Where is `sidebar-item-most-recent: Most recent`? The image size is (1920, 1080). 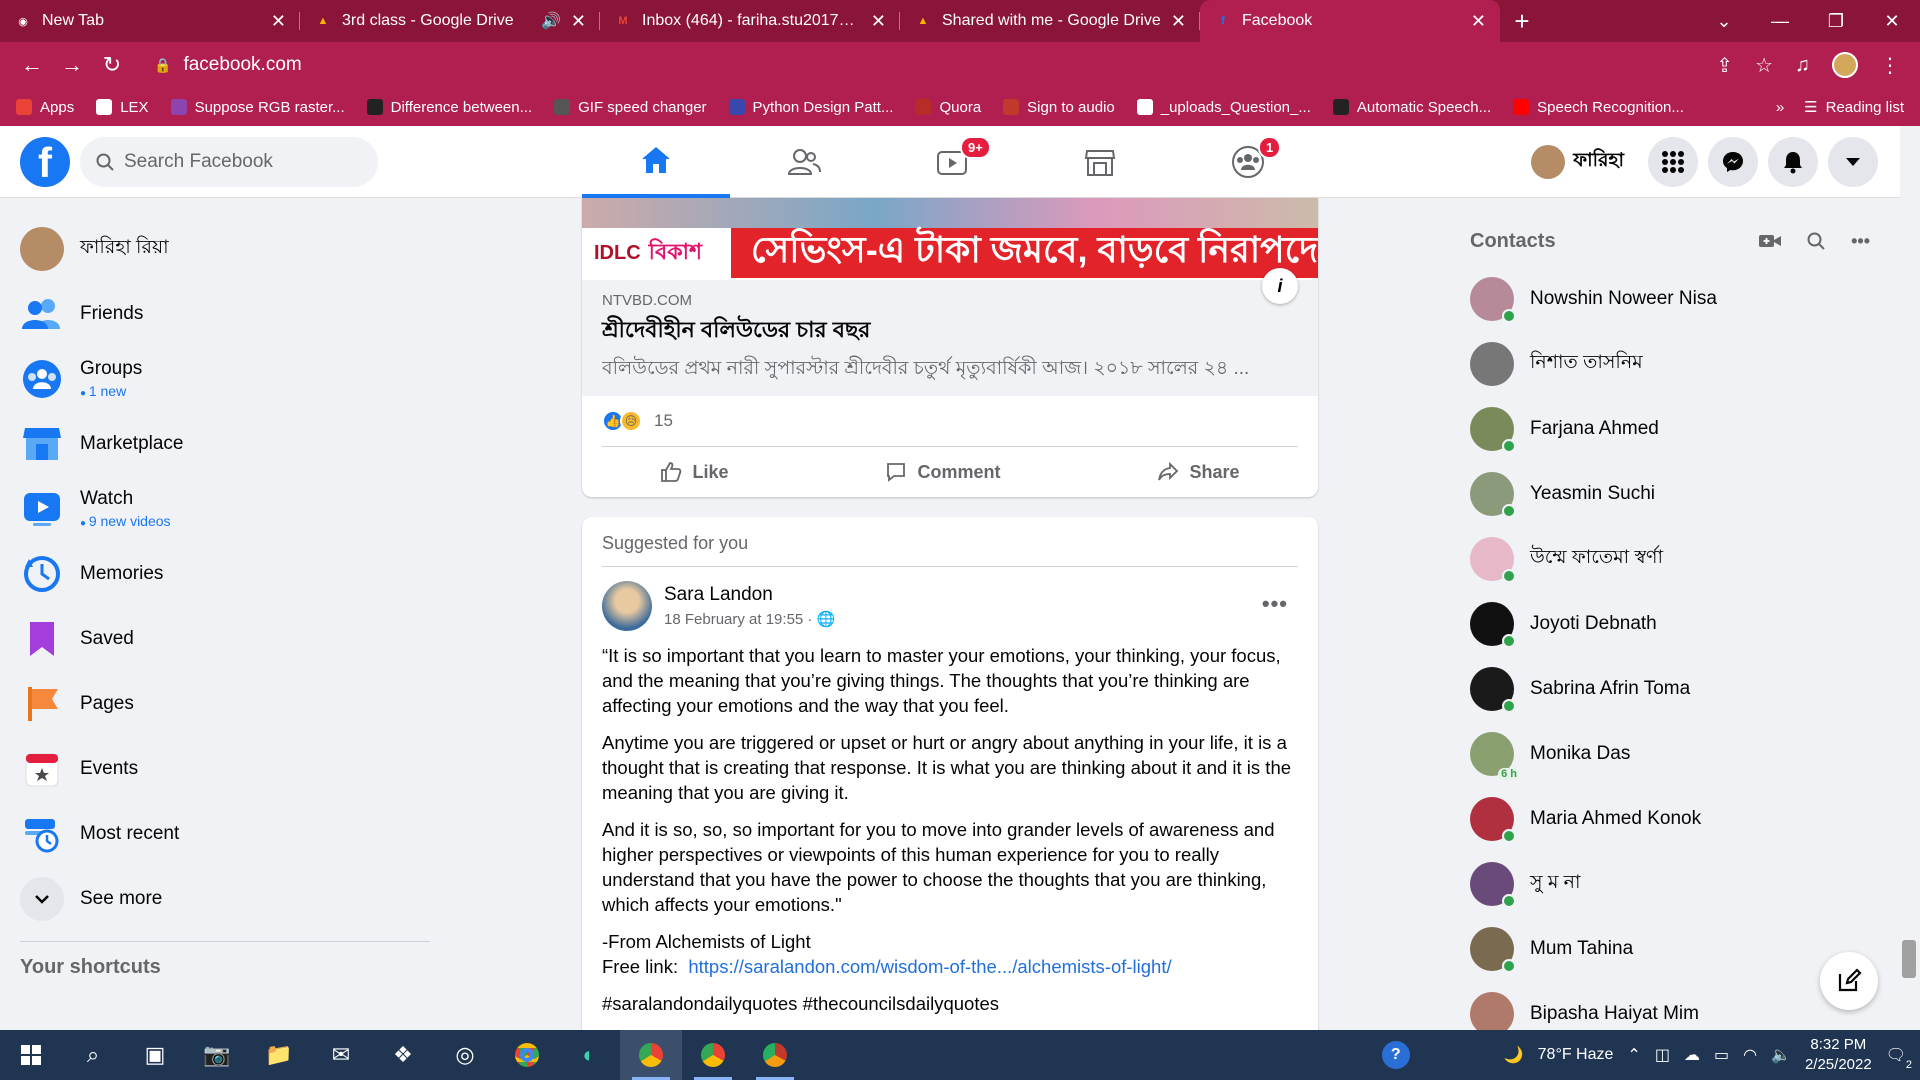
sidebar-item-most-recent: Most recent is located at coordinates (226, 833).